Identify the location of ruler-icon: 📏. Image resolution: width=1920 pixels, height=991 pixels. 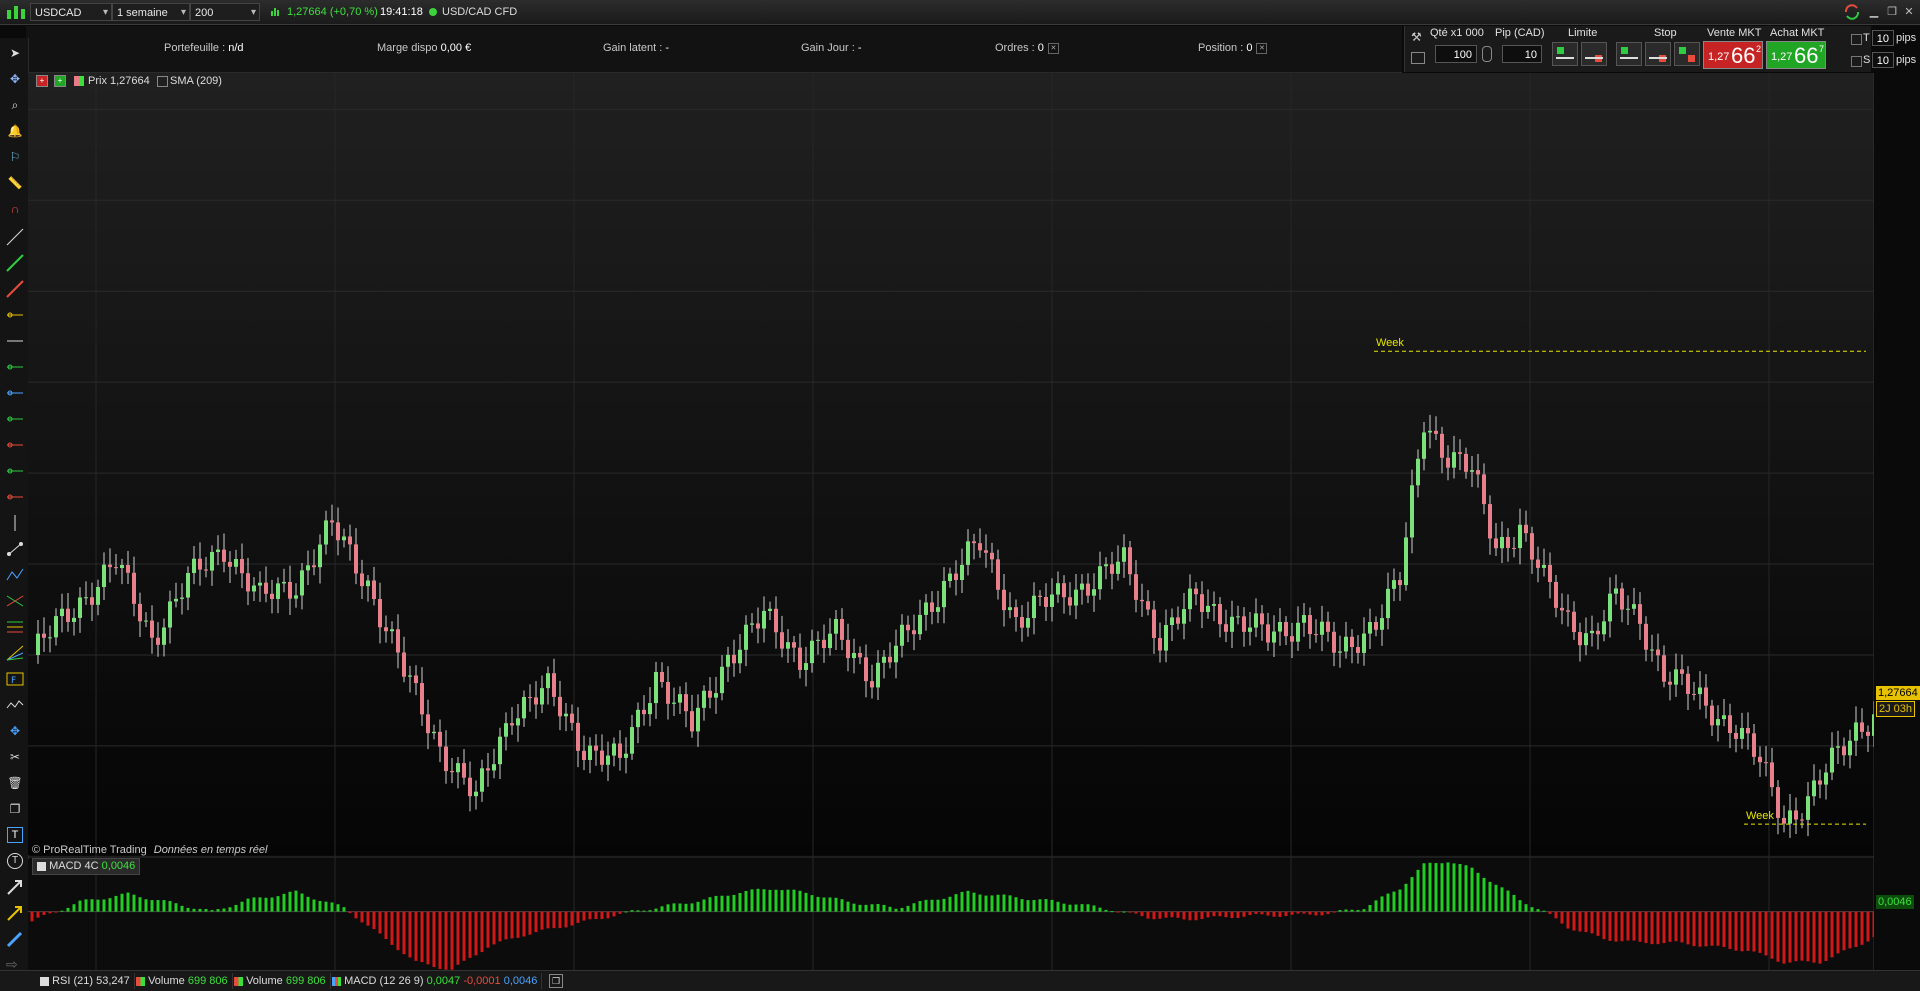
(15, 183).